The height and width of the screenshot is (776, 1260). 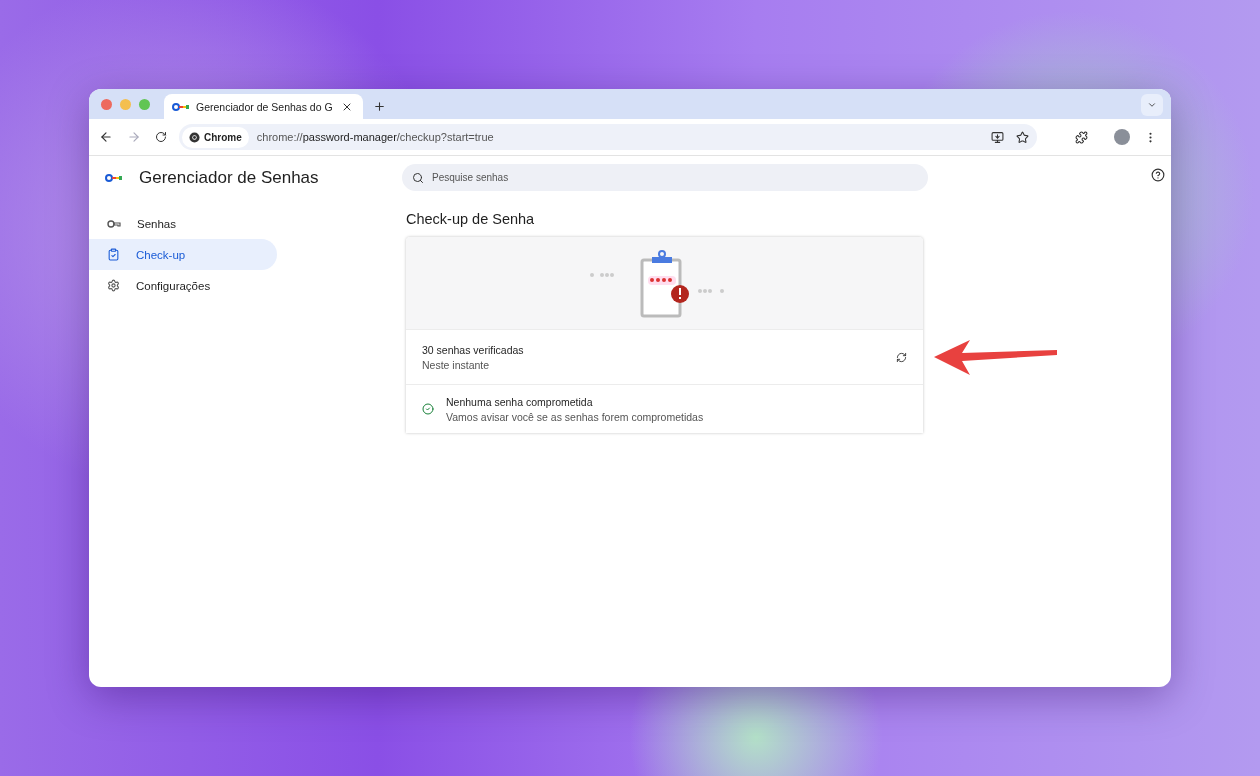 I want to click on extensions-button, so click(x=1081, y=137).